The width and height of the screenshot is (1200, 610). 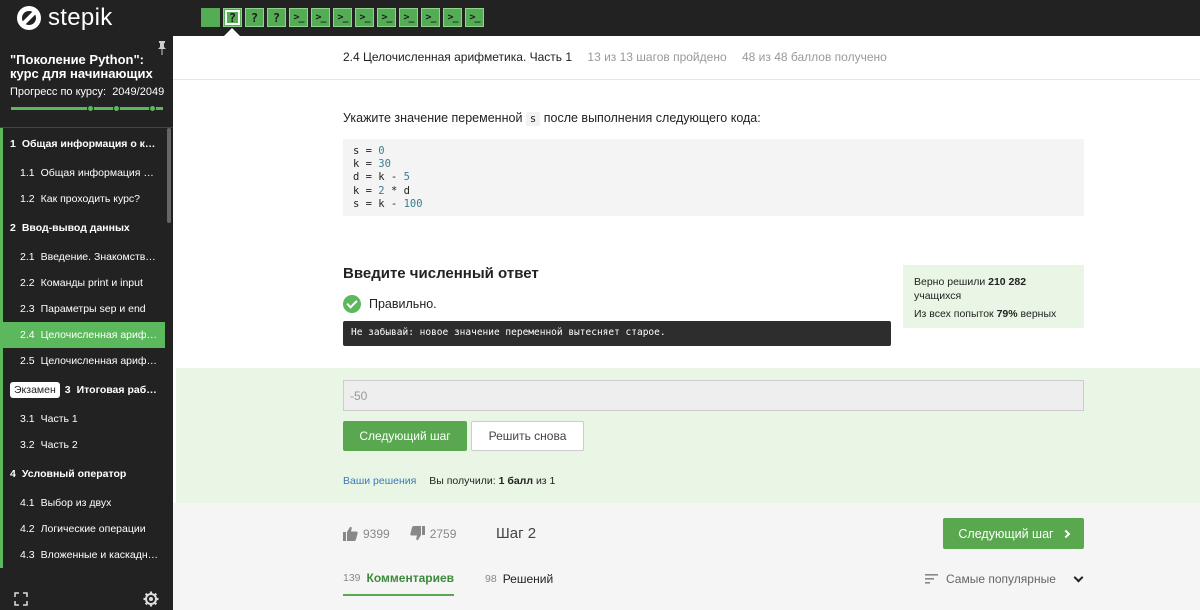 I want to click on sidebar-lesson: 4.1 Выбор из двух, so click(x=84, y=503).